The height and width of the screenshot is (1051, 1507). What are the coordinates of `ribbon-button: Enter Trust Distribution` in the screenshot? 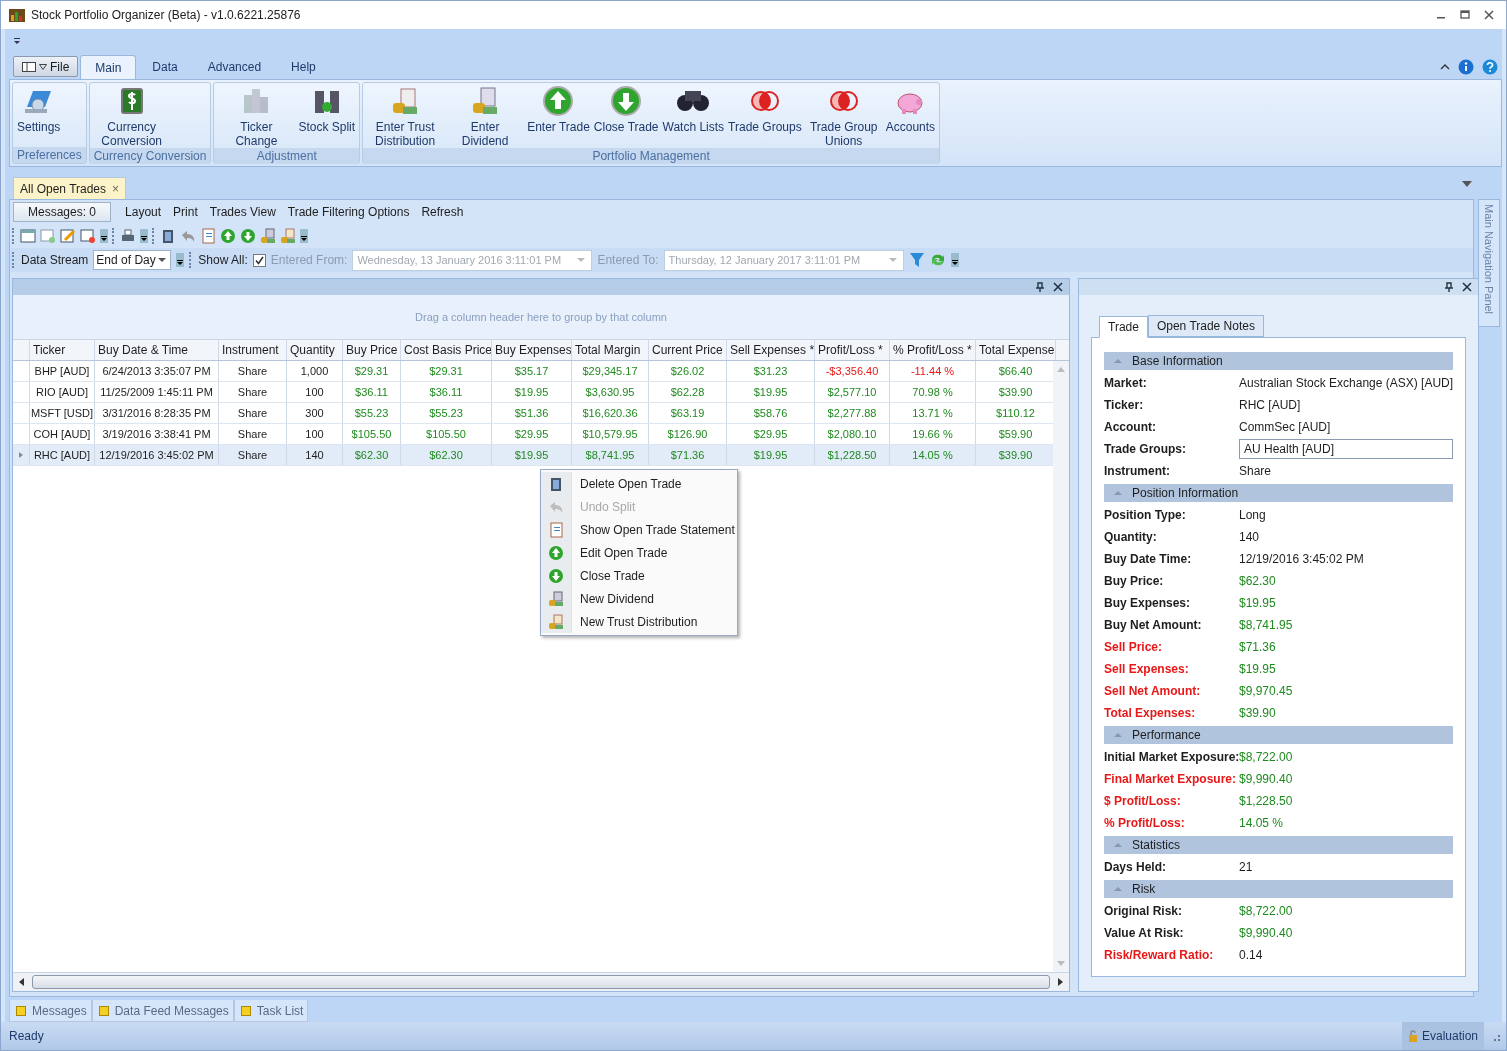 It's located at (405, 116).